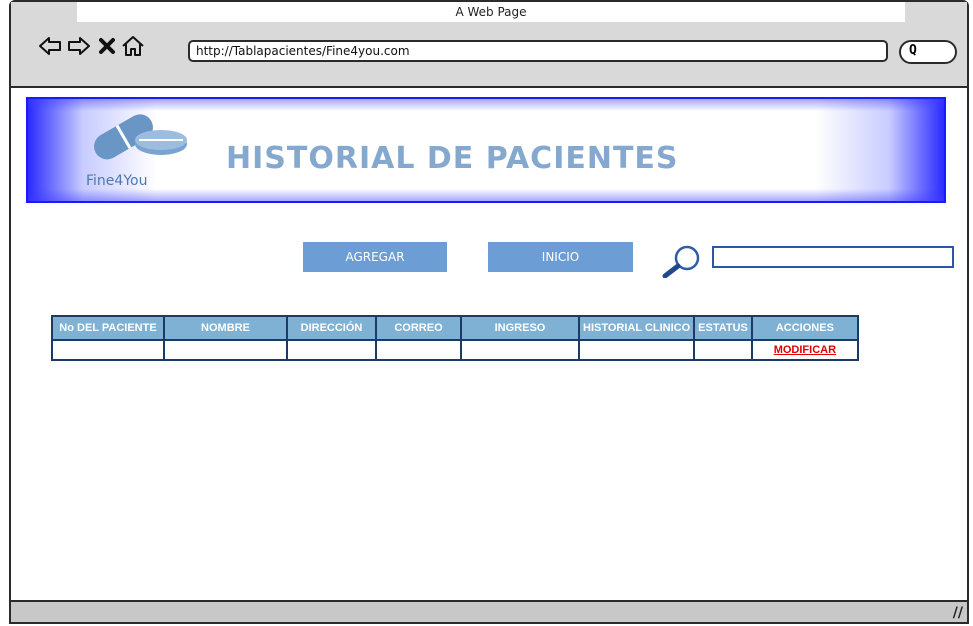 Image resolution: width=973 pixels, height=626 pixels. What do you see at coordinates (958, 613) in the screenshot?
I see `resize-grip-icon: //` at bounding box center [958, 613].